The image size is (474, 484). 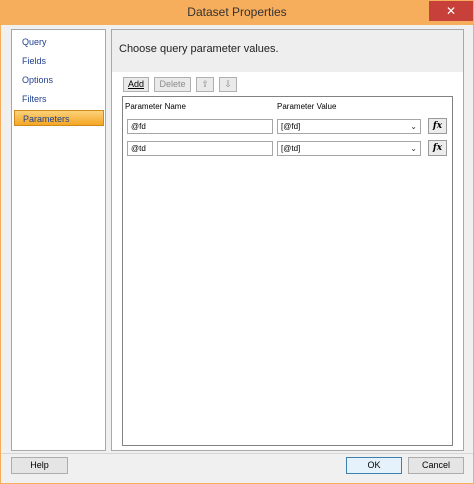 What do you see at coordinates (59, 80) in the screenshot?
I see `sidebar-item-options: Options` at bounding box center [59, 80].